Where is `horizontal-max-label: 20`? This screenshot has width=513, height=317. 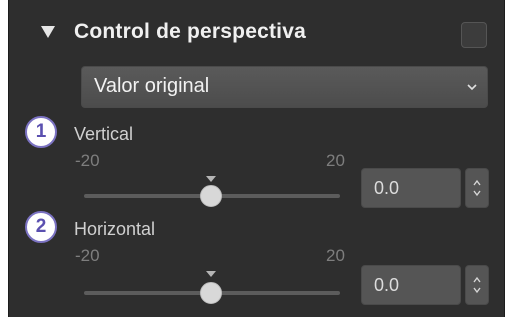
horizontal-max-label: 20 is located at coordinates (335, 255).